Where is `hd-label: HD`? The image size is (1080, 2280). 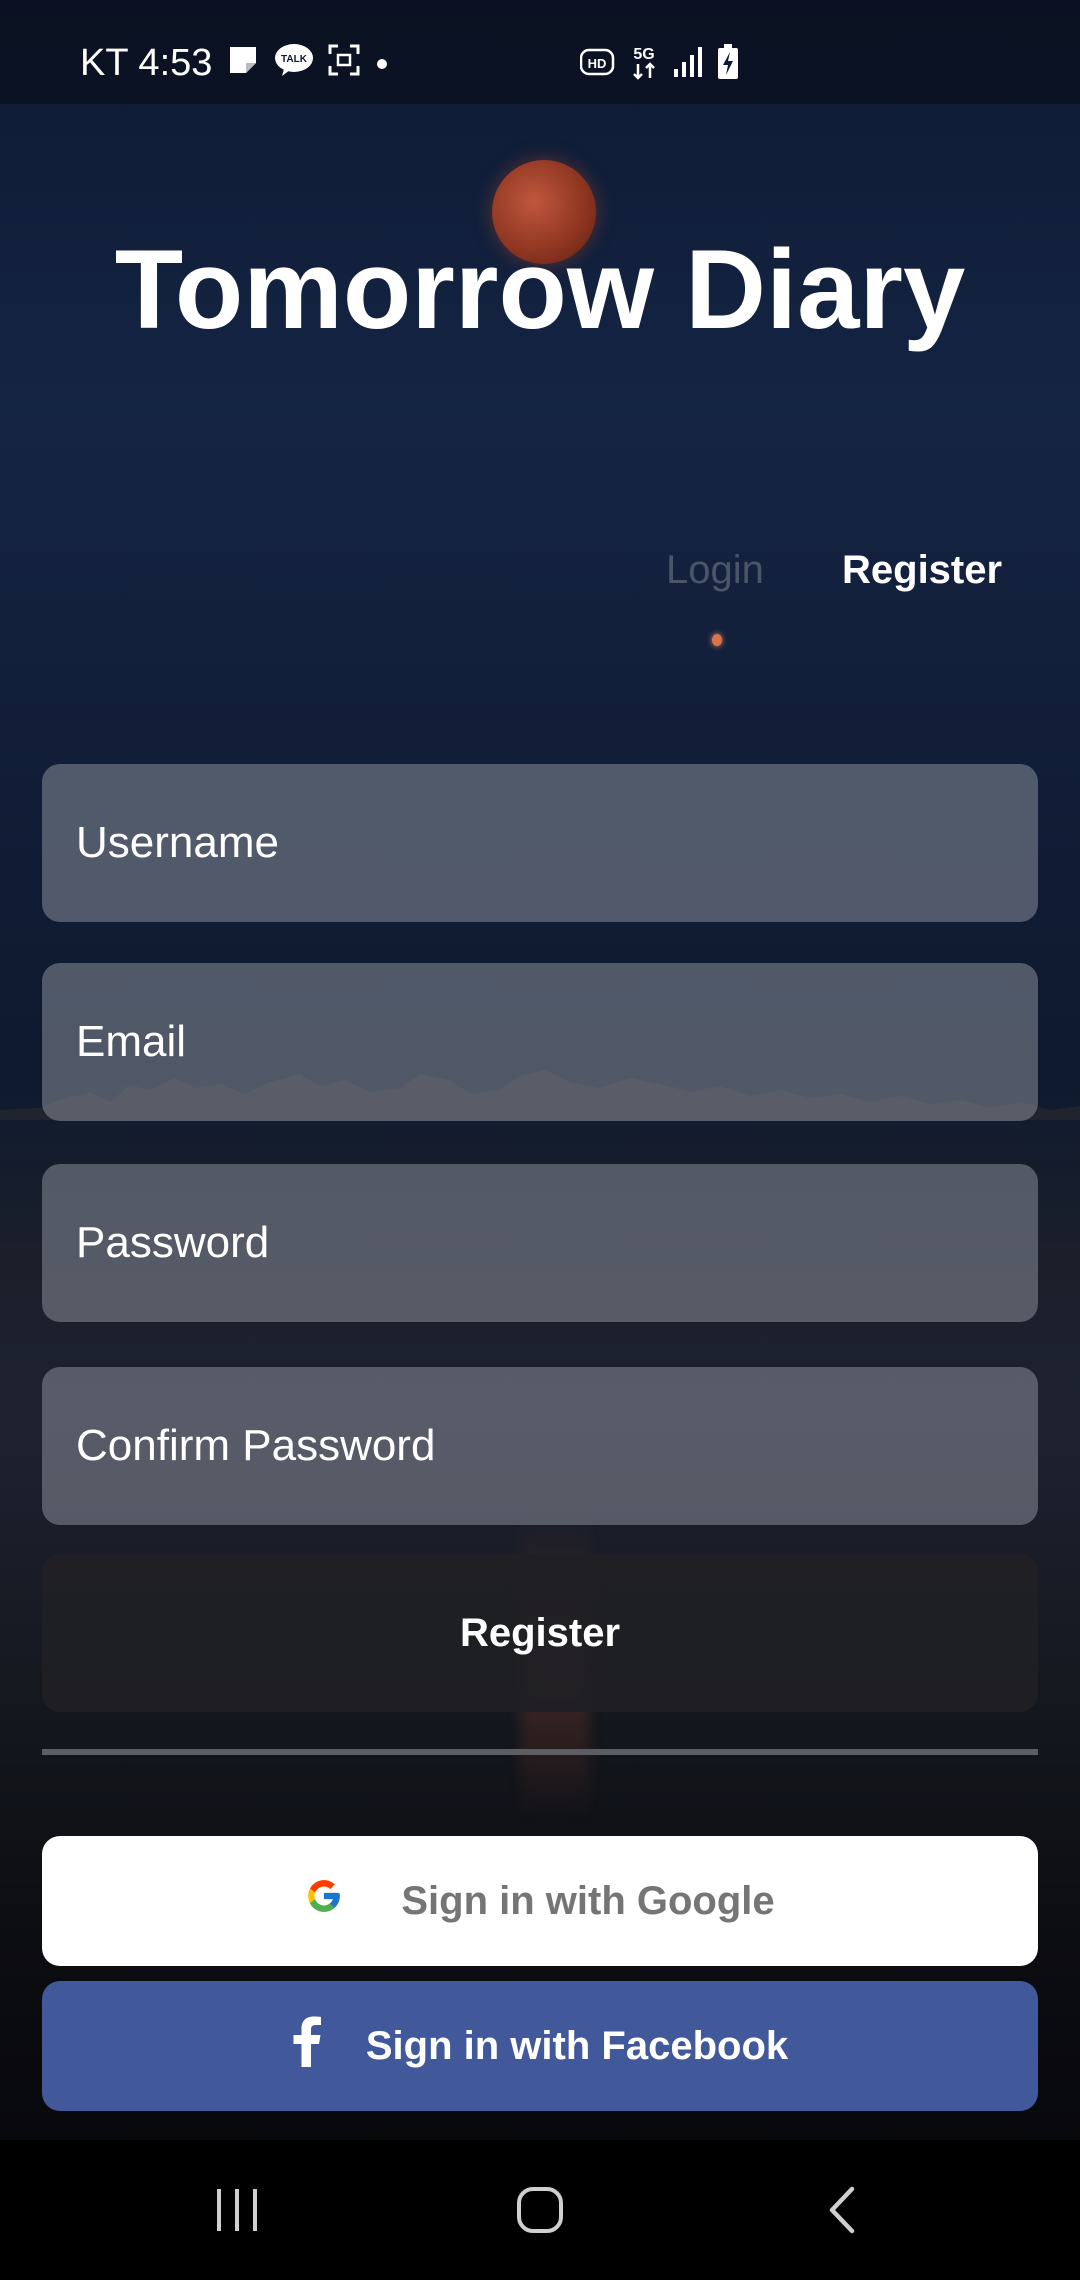
hd-label: HD is located at coordinates (597, 63).